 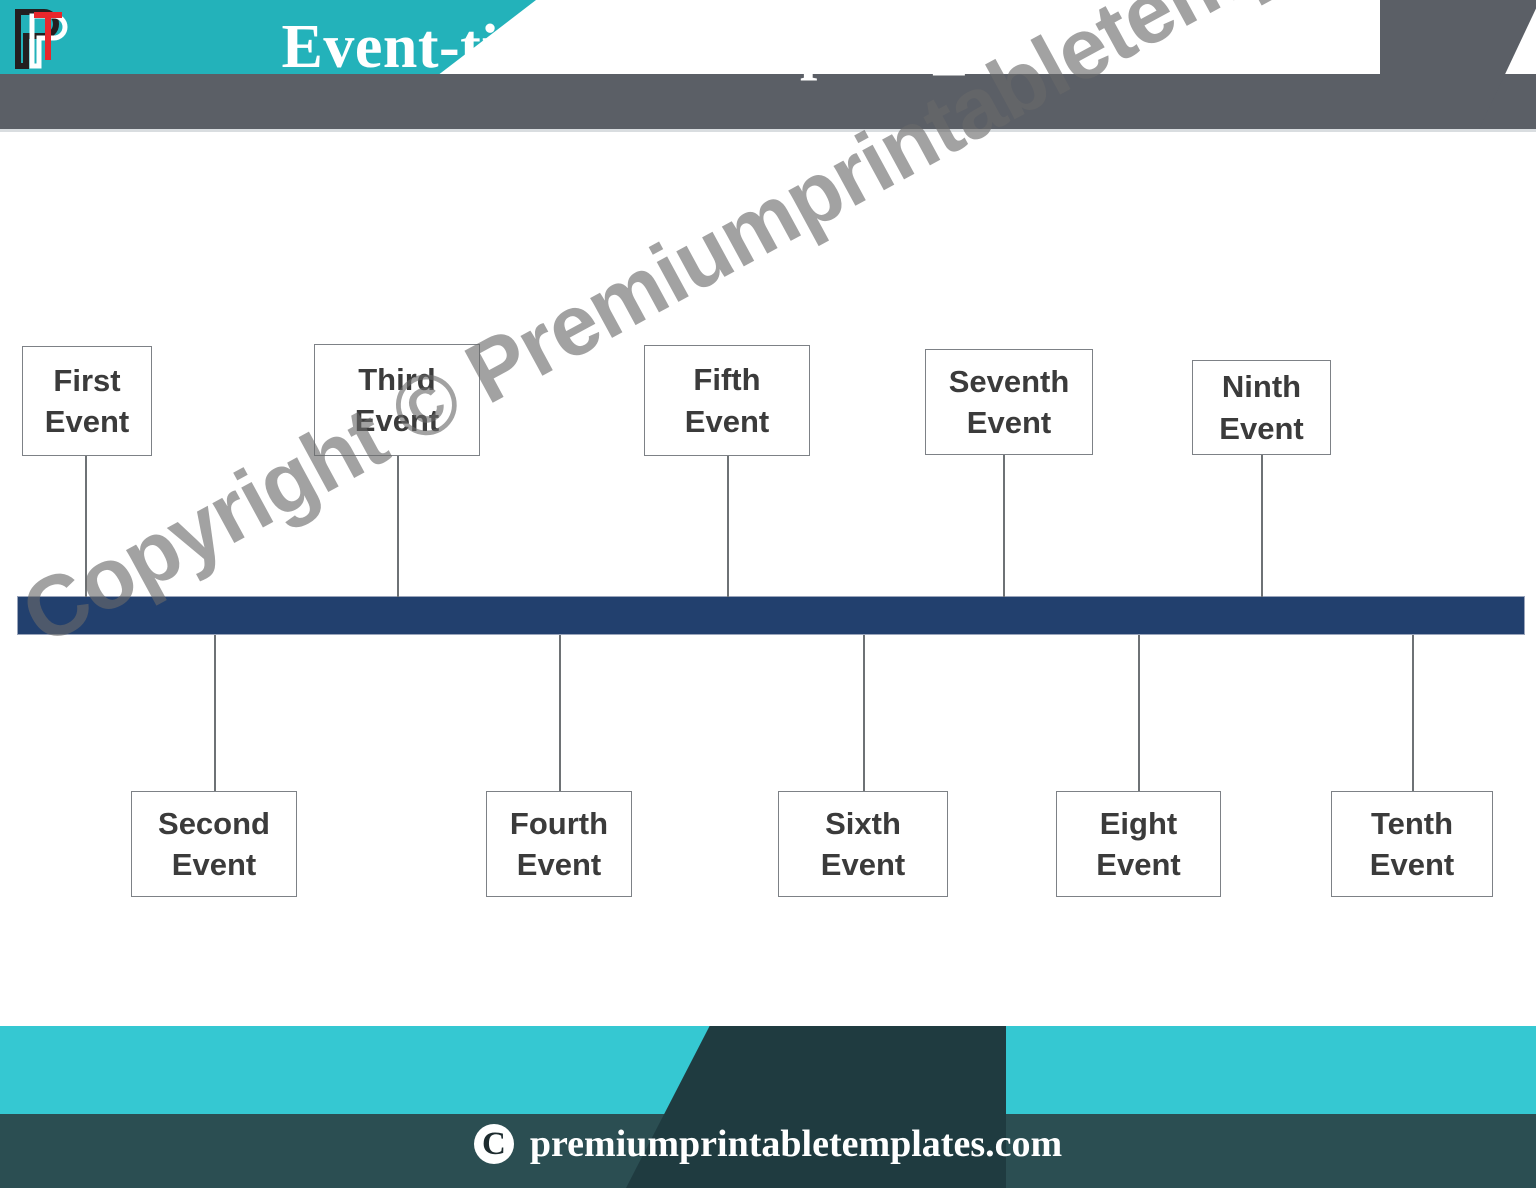 What do you see at coordinates (214, 844) in the screenshot?
I see `event-box: Second Event` at bounding box center [214, 844].